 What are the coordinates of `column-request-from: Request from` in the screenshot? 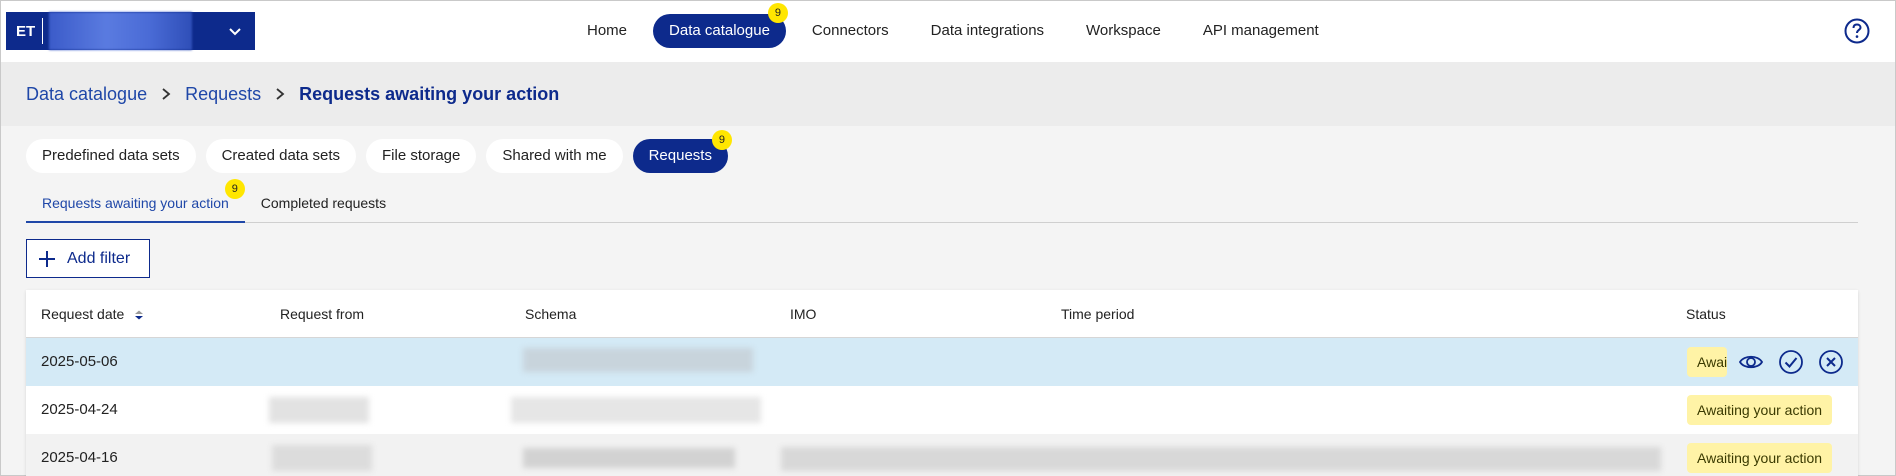 It's located at (322, 314).